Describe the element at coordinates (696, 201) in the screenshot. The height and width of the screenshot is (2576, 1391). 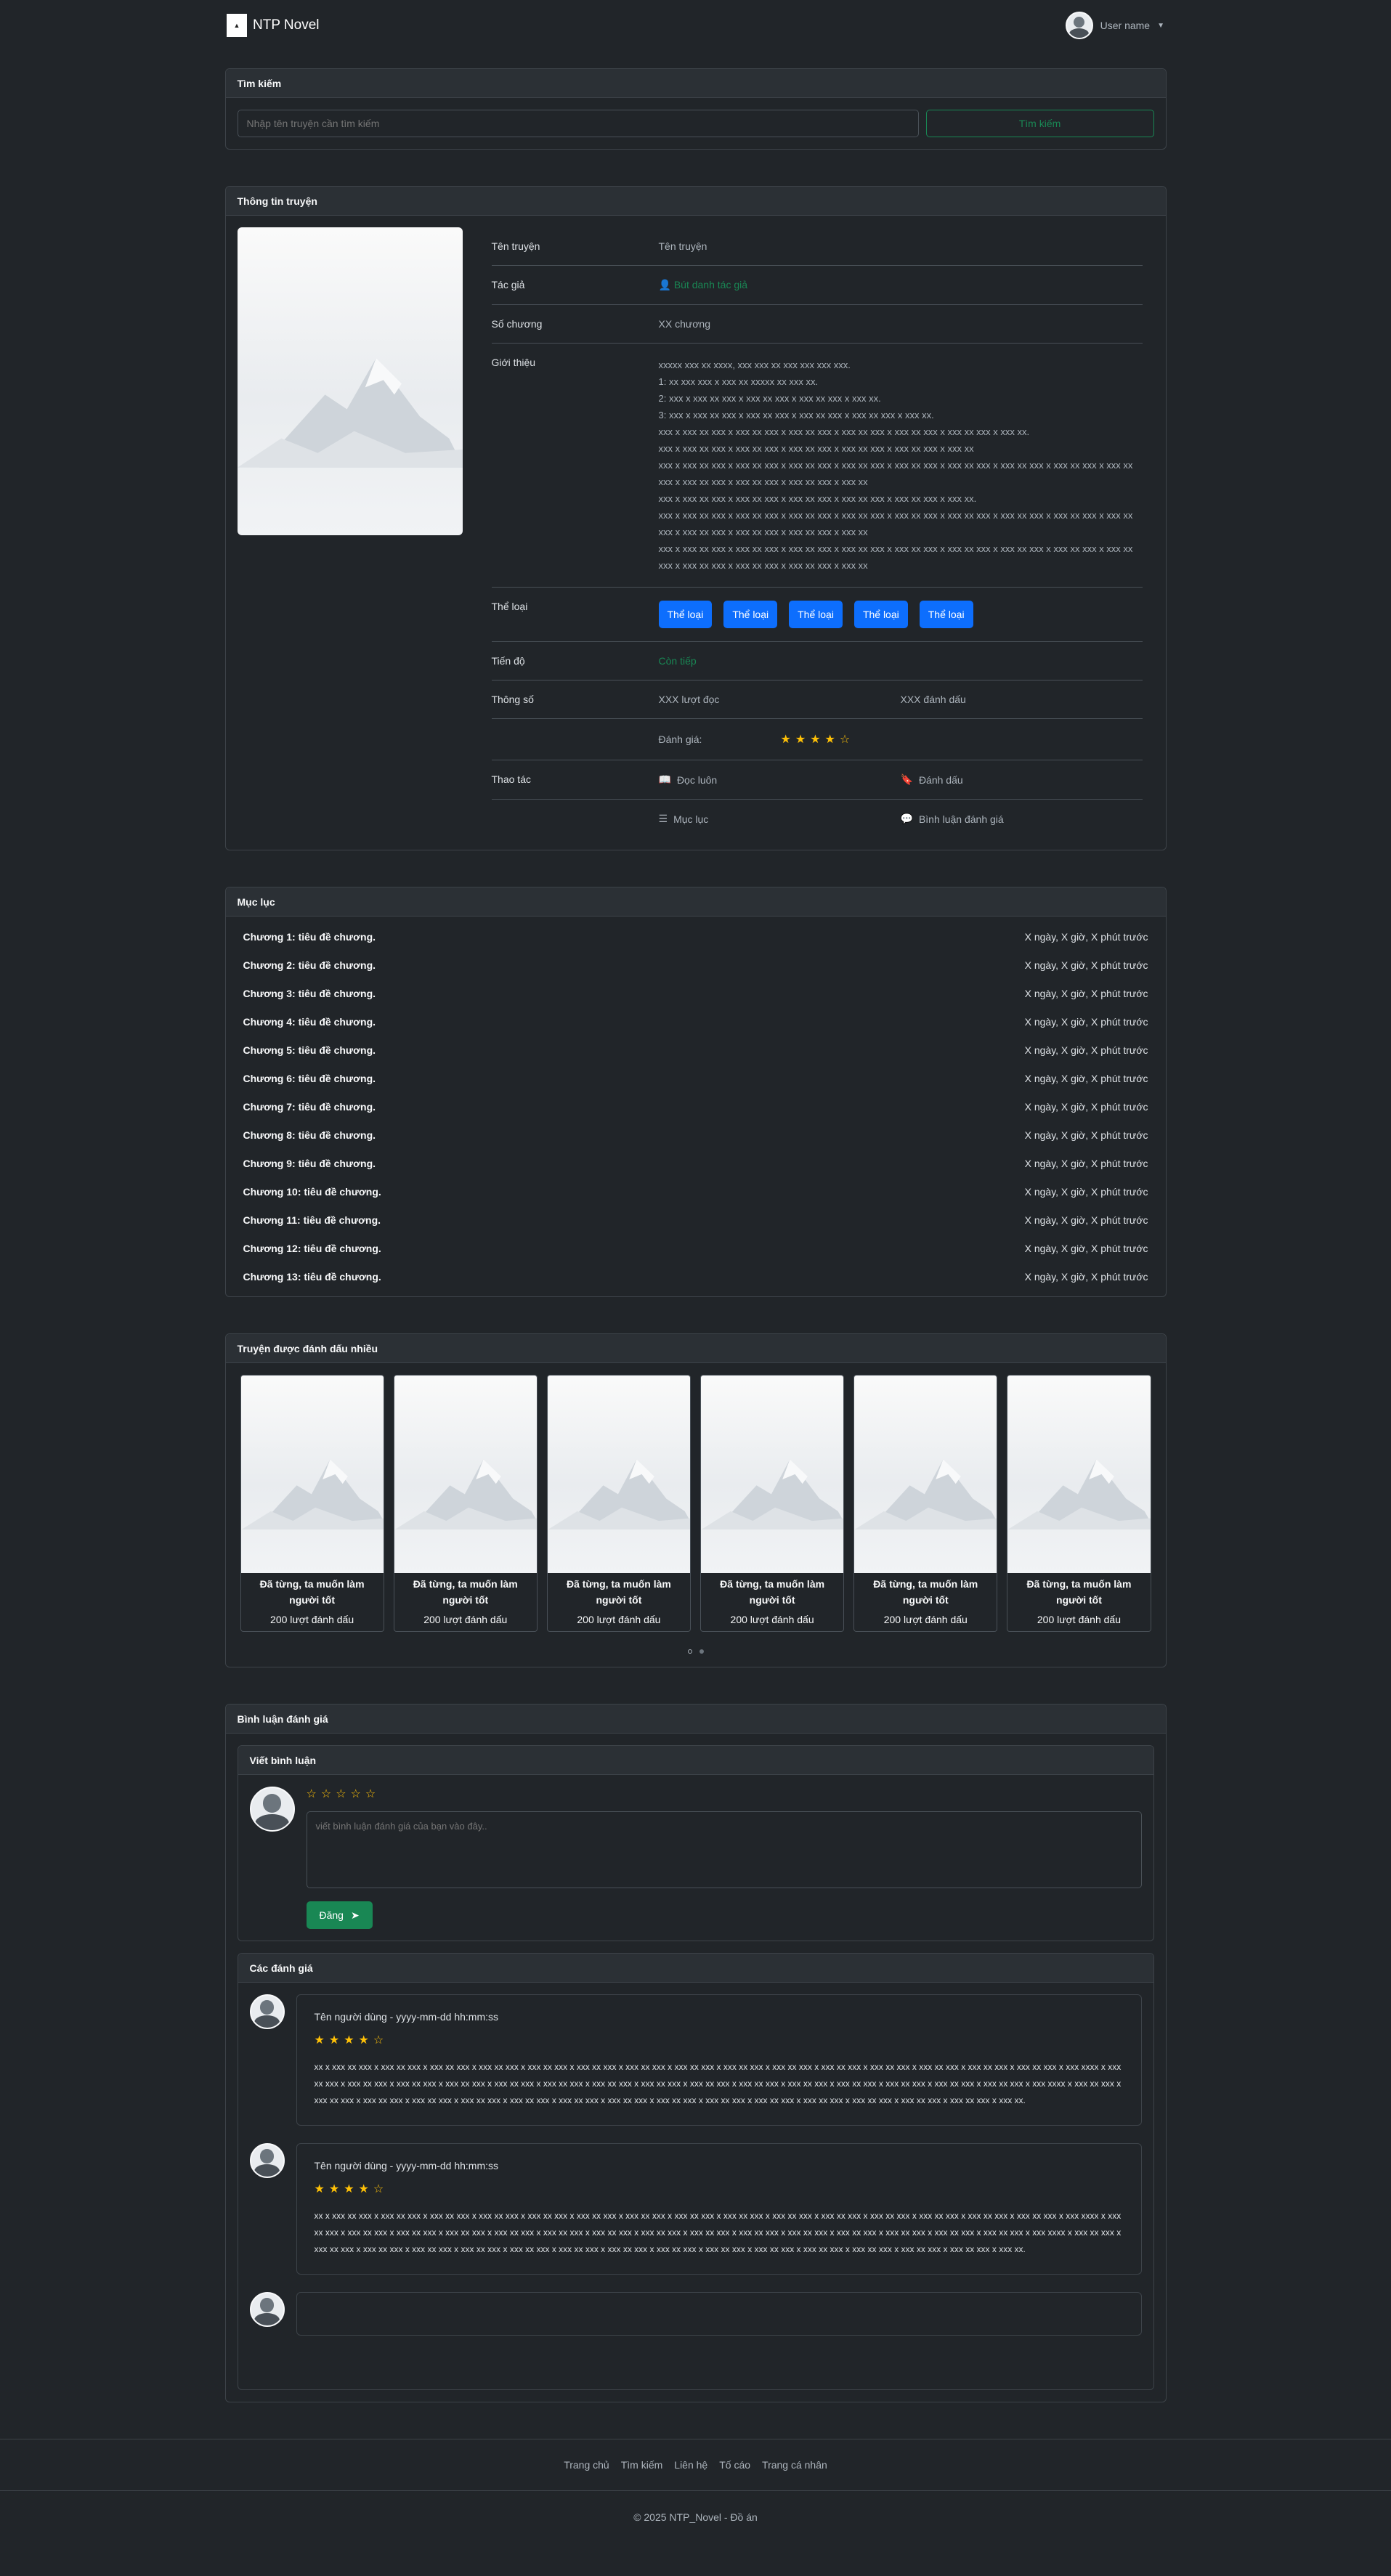
I see `story-info-title: Thông tin truyện` at that location.